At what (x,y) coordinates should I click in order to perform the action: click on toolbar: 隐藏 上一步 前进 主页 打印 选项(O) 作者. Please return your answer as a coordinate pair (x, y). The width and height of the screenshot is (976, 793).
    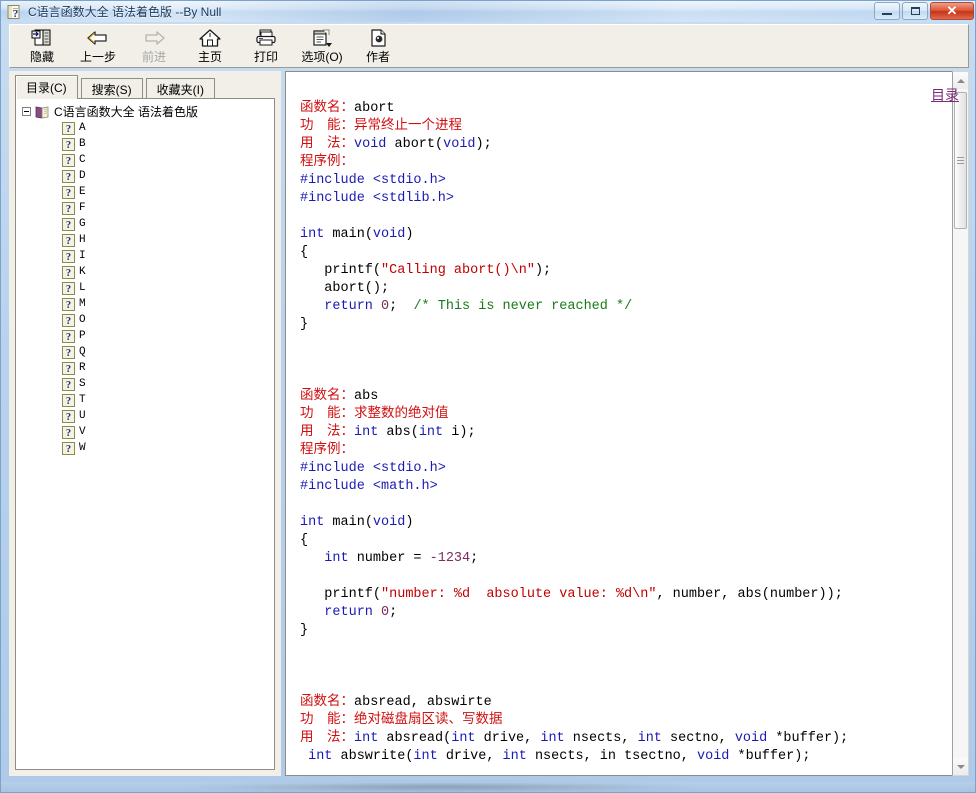
    Looking at the image, I should click on (489, 46).